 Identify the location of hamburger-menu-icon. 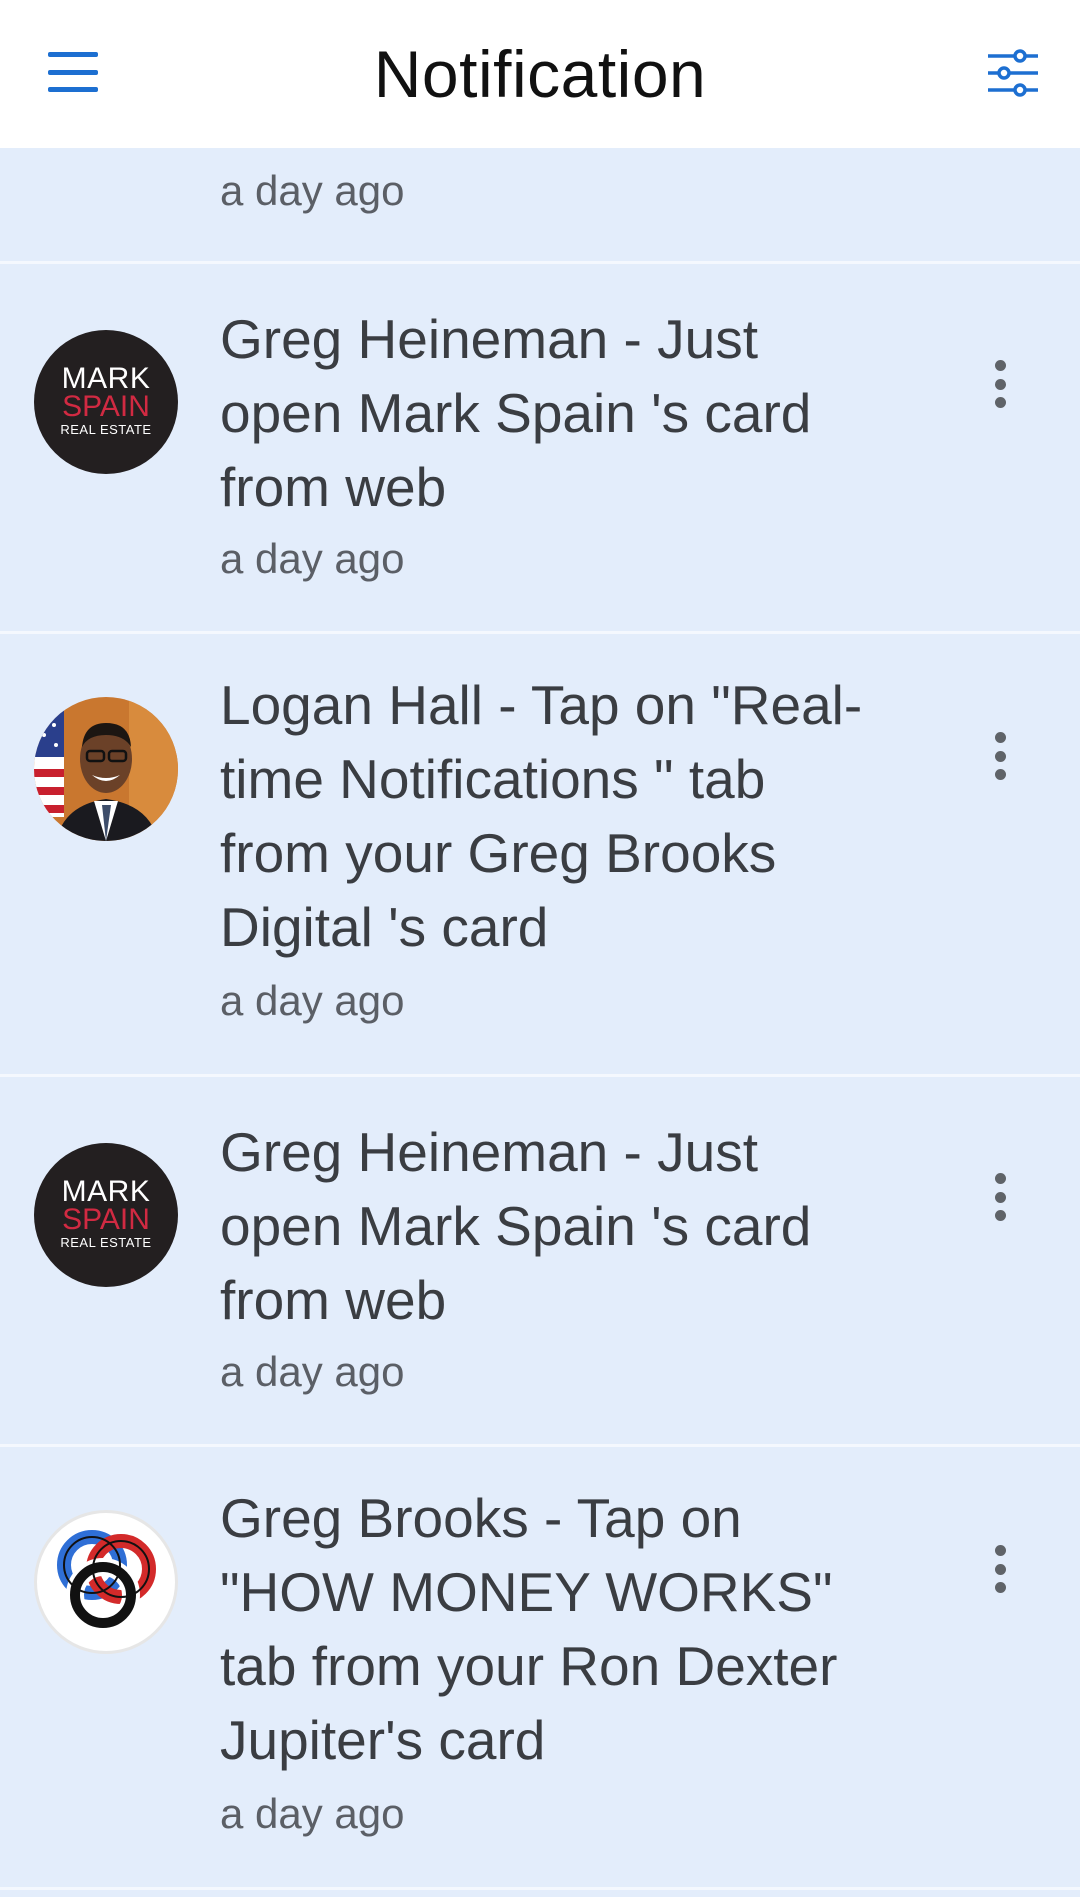
(73, 72).